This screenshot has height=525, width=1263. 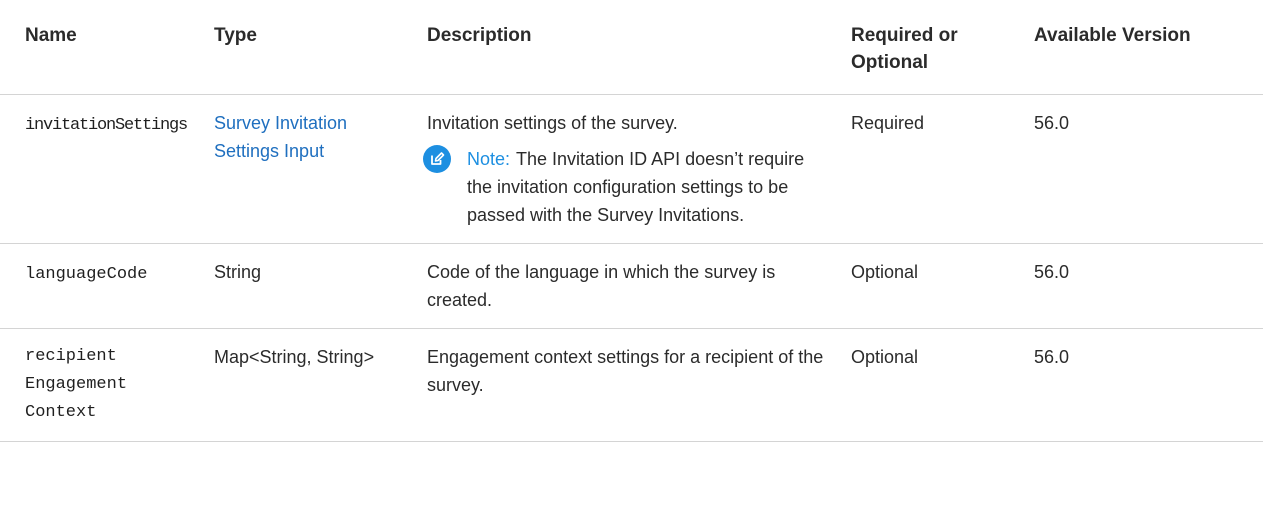 What do you see at coordinates (1143, 385) in the screenshot?
I see `row-recipient-version: 56.0` at bounding box center [1143, 385].